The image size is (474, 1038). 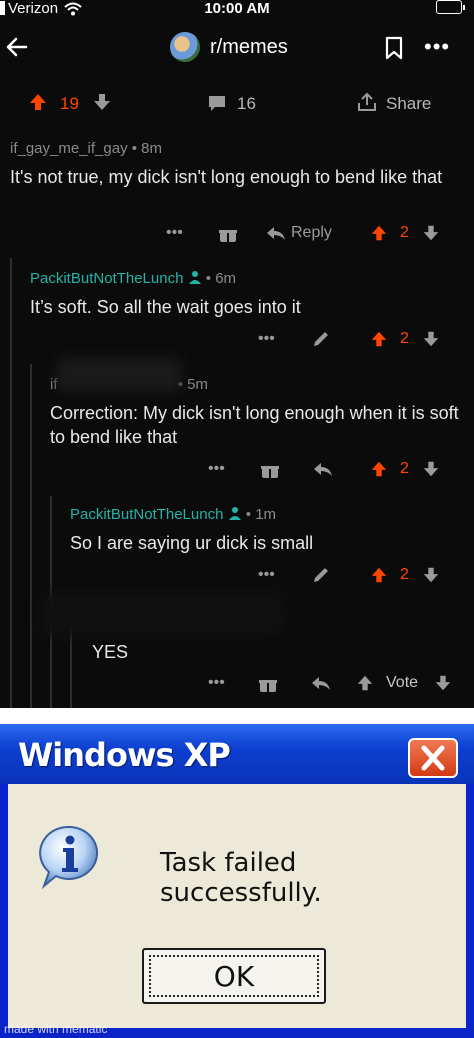 What do you see at coordinates (394, 48) in the screenshot?
I see `bookmark-icon` at bounding box center [394, 48].